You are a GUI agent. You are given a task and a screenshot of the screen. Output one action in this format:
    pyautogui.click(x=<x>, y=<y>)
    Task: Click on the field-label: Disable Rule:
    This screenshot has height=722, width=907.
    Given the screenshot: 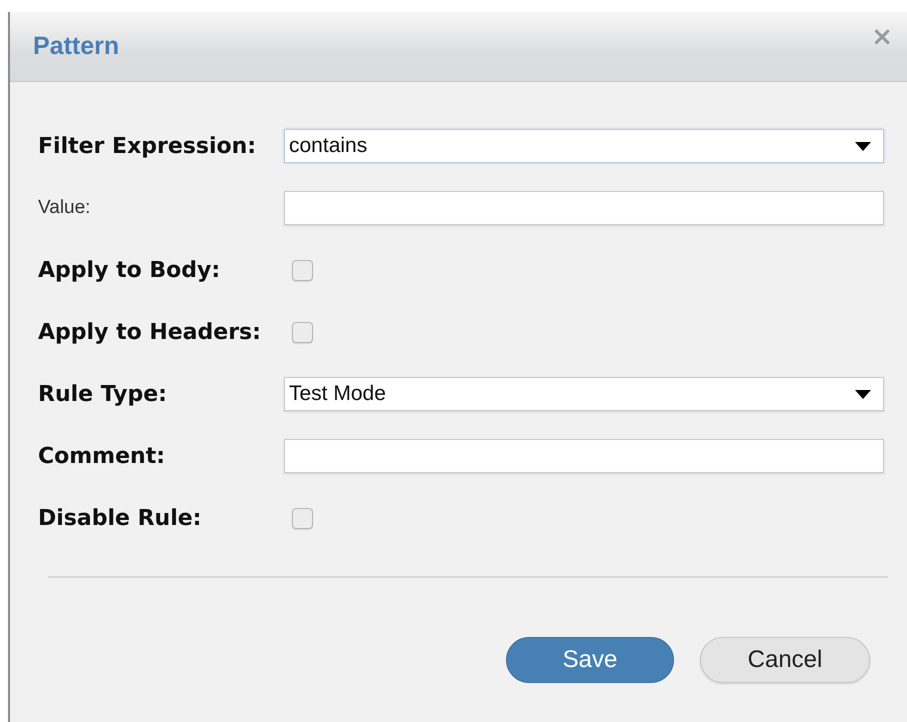 What is the action you would take?
    pyautogui.click(x=120, y=518)
    